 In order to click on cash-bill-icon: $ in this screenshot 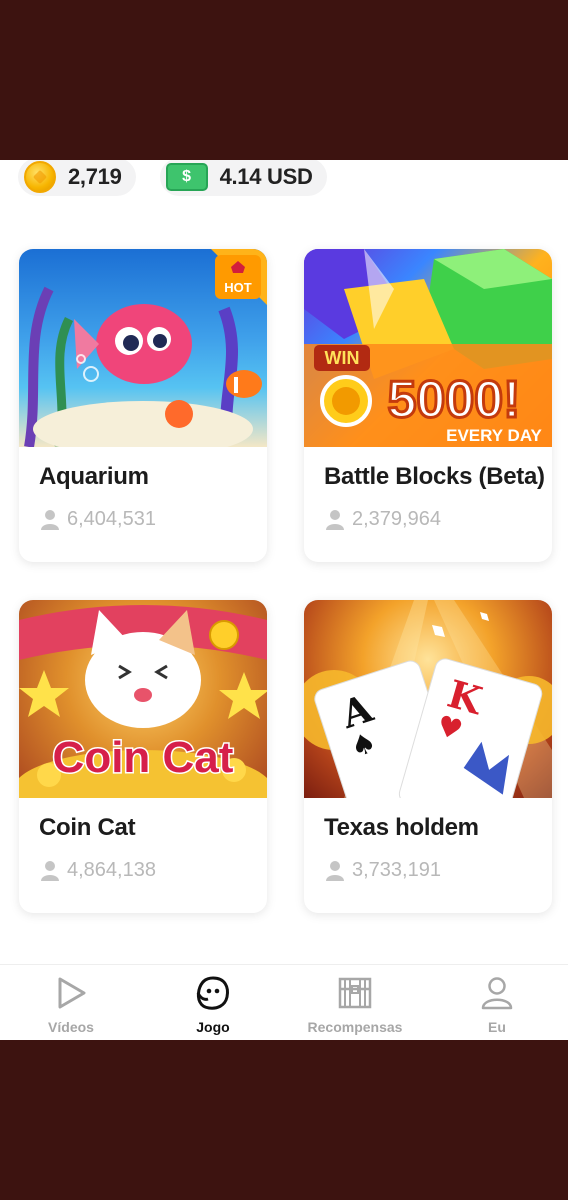, I will do `click(186, 177)`.